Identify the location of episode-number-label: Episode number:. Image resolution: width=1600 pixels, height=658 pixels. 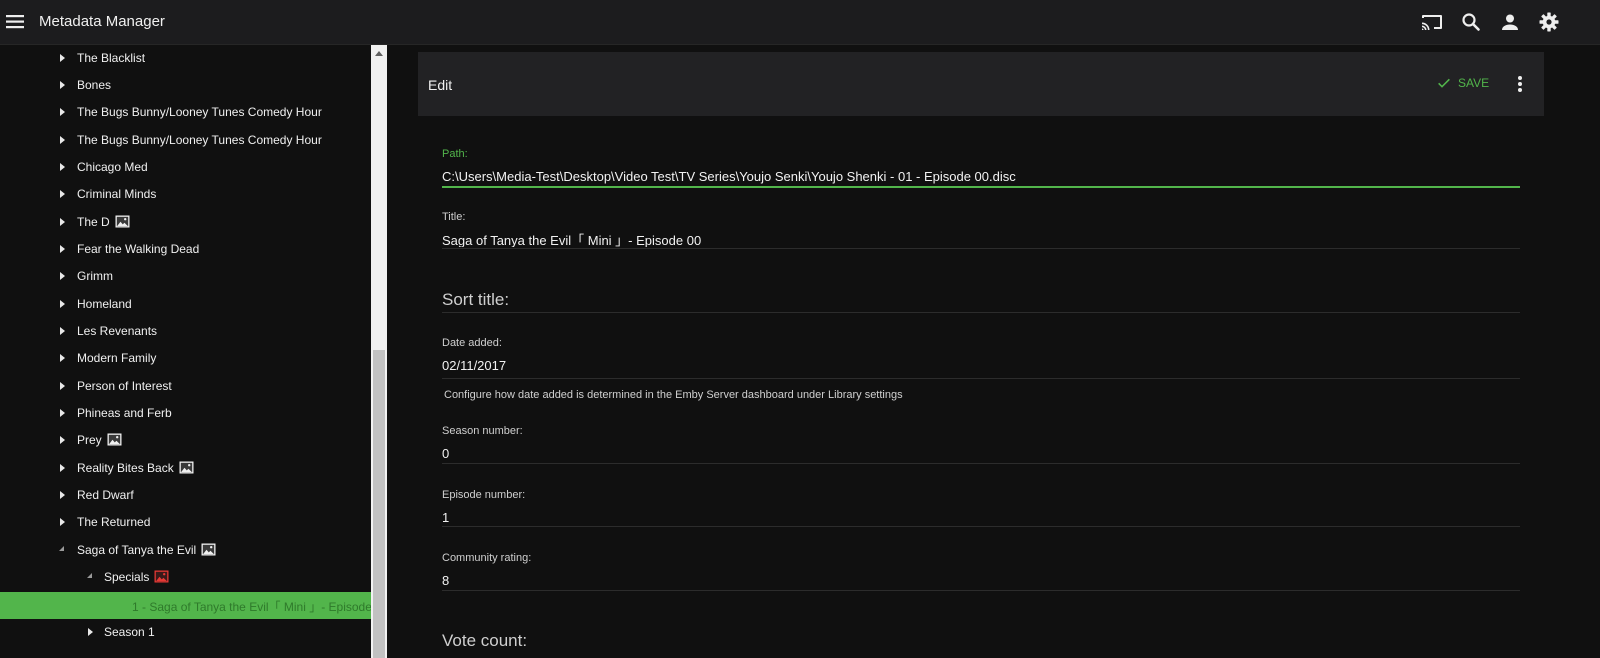
(484, 495).